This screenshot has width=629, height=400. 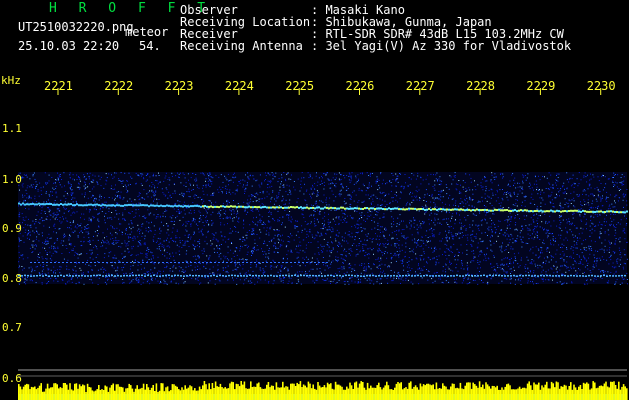 What do you see at coordinates (147, 32) in the screenshot?
I see `mode-label: meteor` at bounding box center [147, 32].